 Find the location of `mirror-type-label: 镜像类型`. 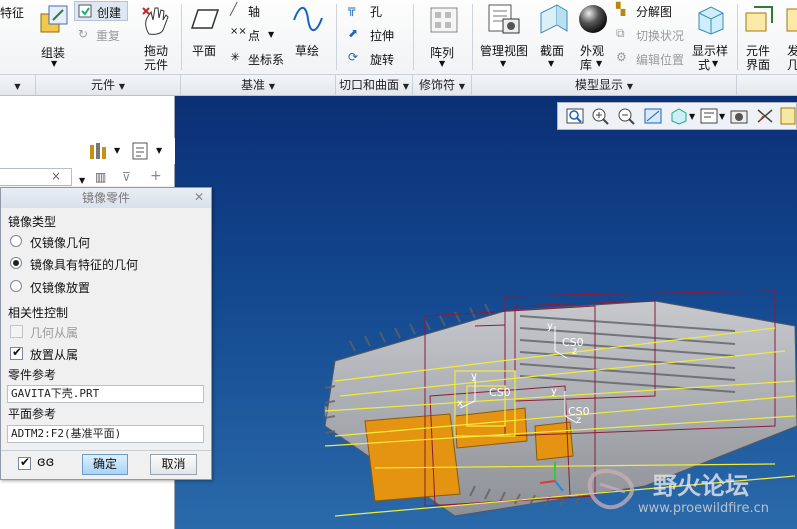

mirror-type-label: 镜像类型 is located at coordinates (32, 222).